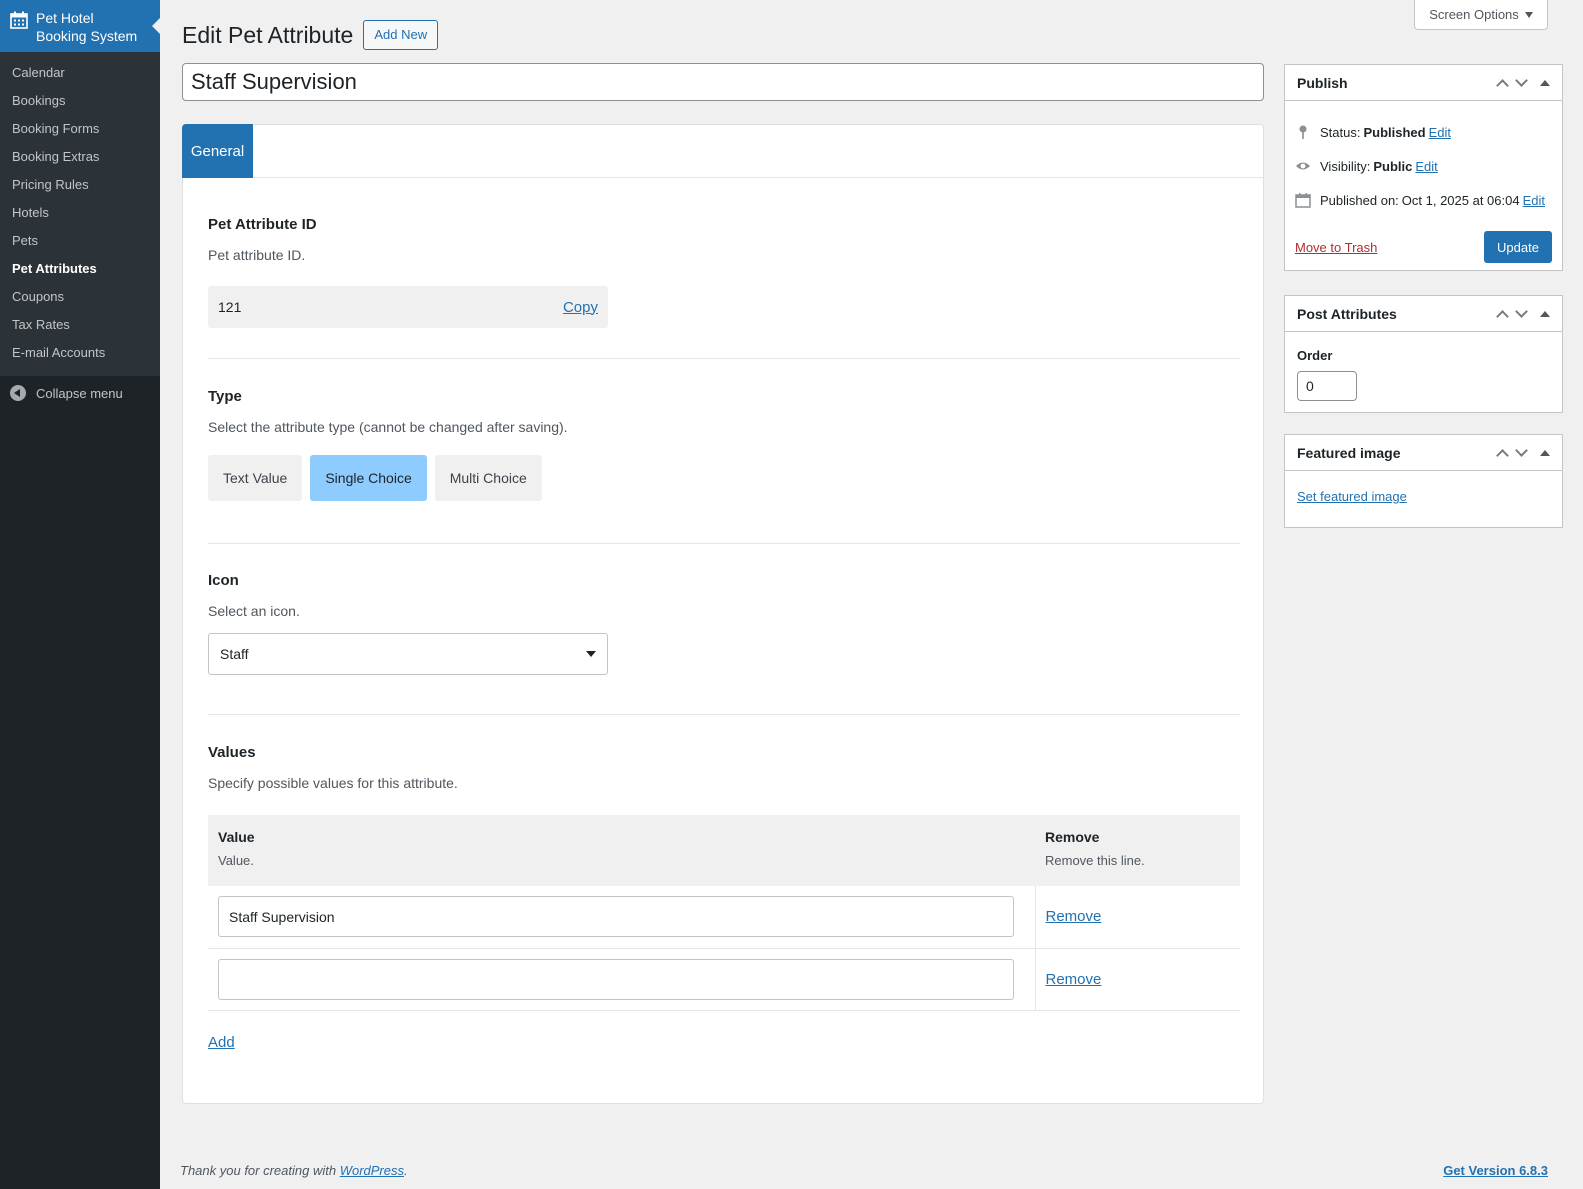 This screenshot has width=1583, height=1189. I want to click on value-input, so click(616, 979).